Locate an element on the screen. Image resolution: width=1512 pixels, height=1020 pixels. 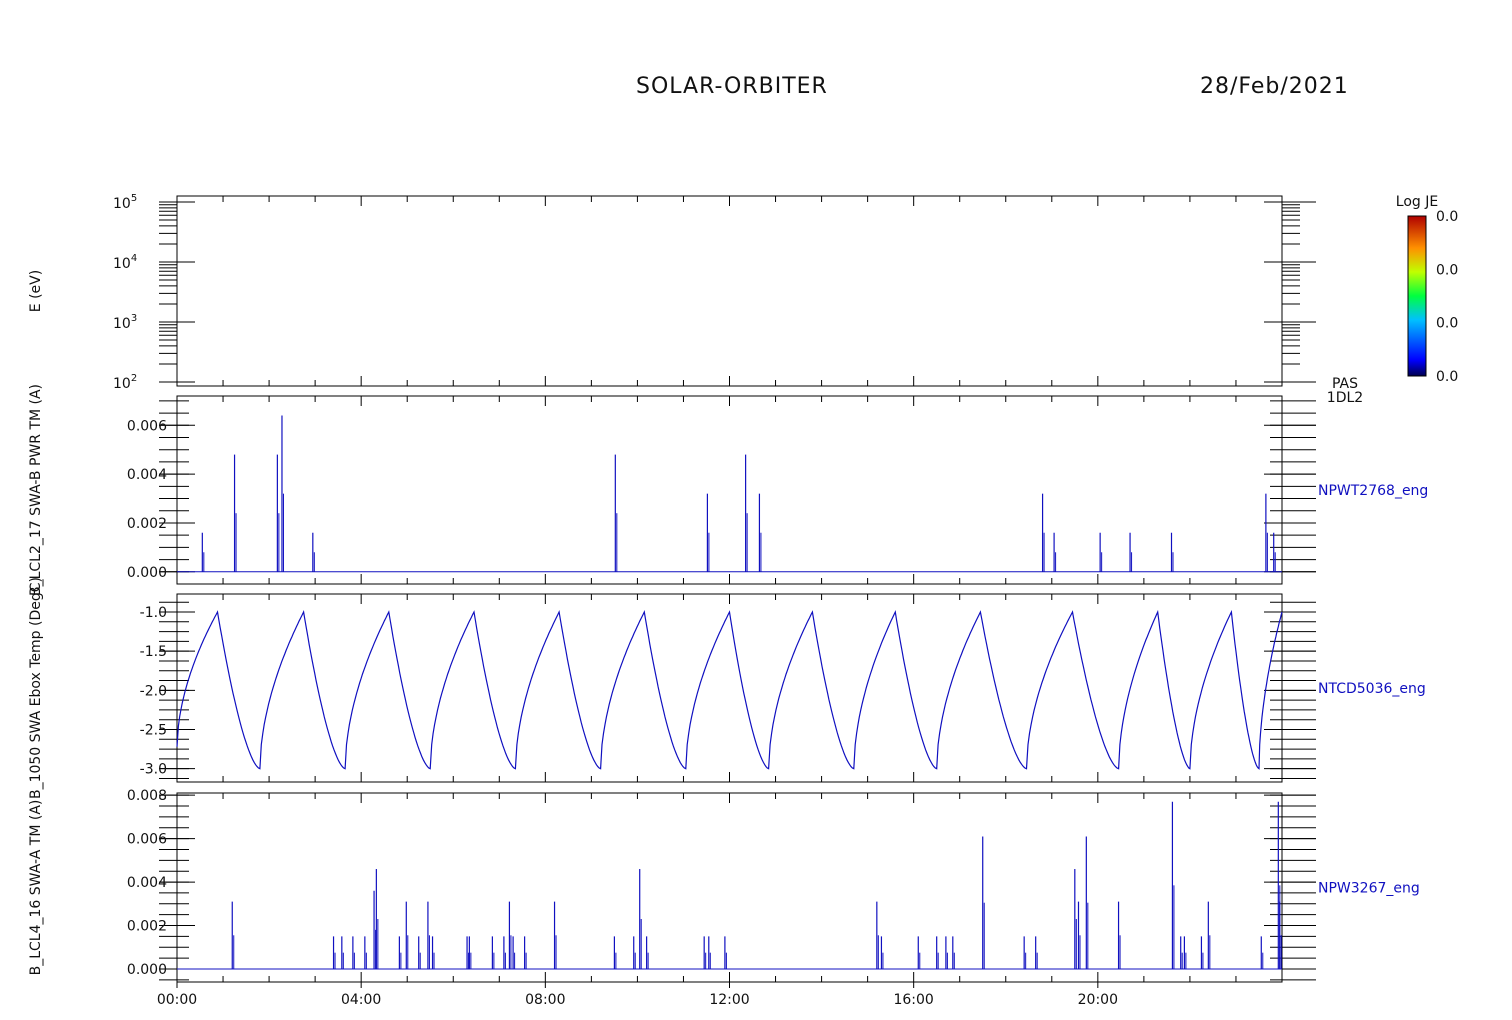
y-tick-label: 0.008 is located at coordinates (147, 796).